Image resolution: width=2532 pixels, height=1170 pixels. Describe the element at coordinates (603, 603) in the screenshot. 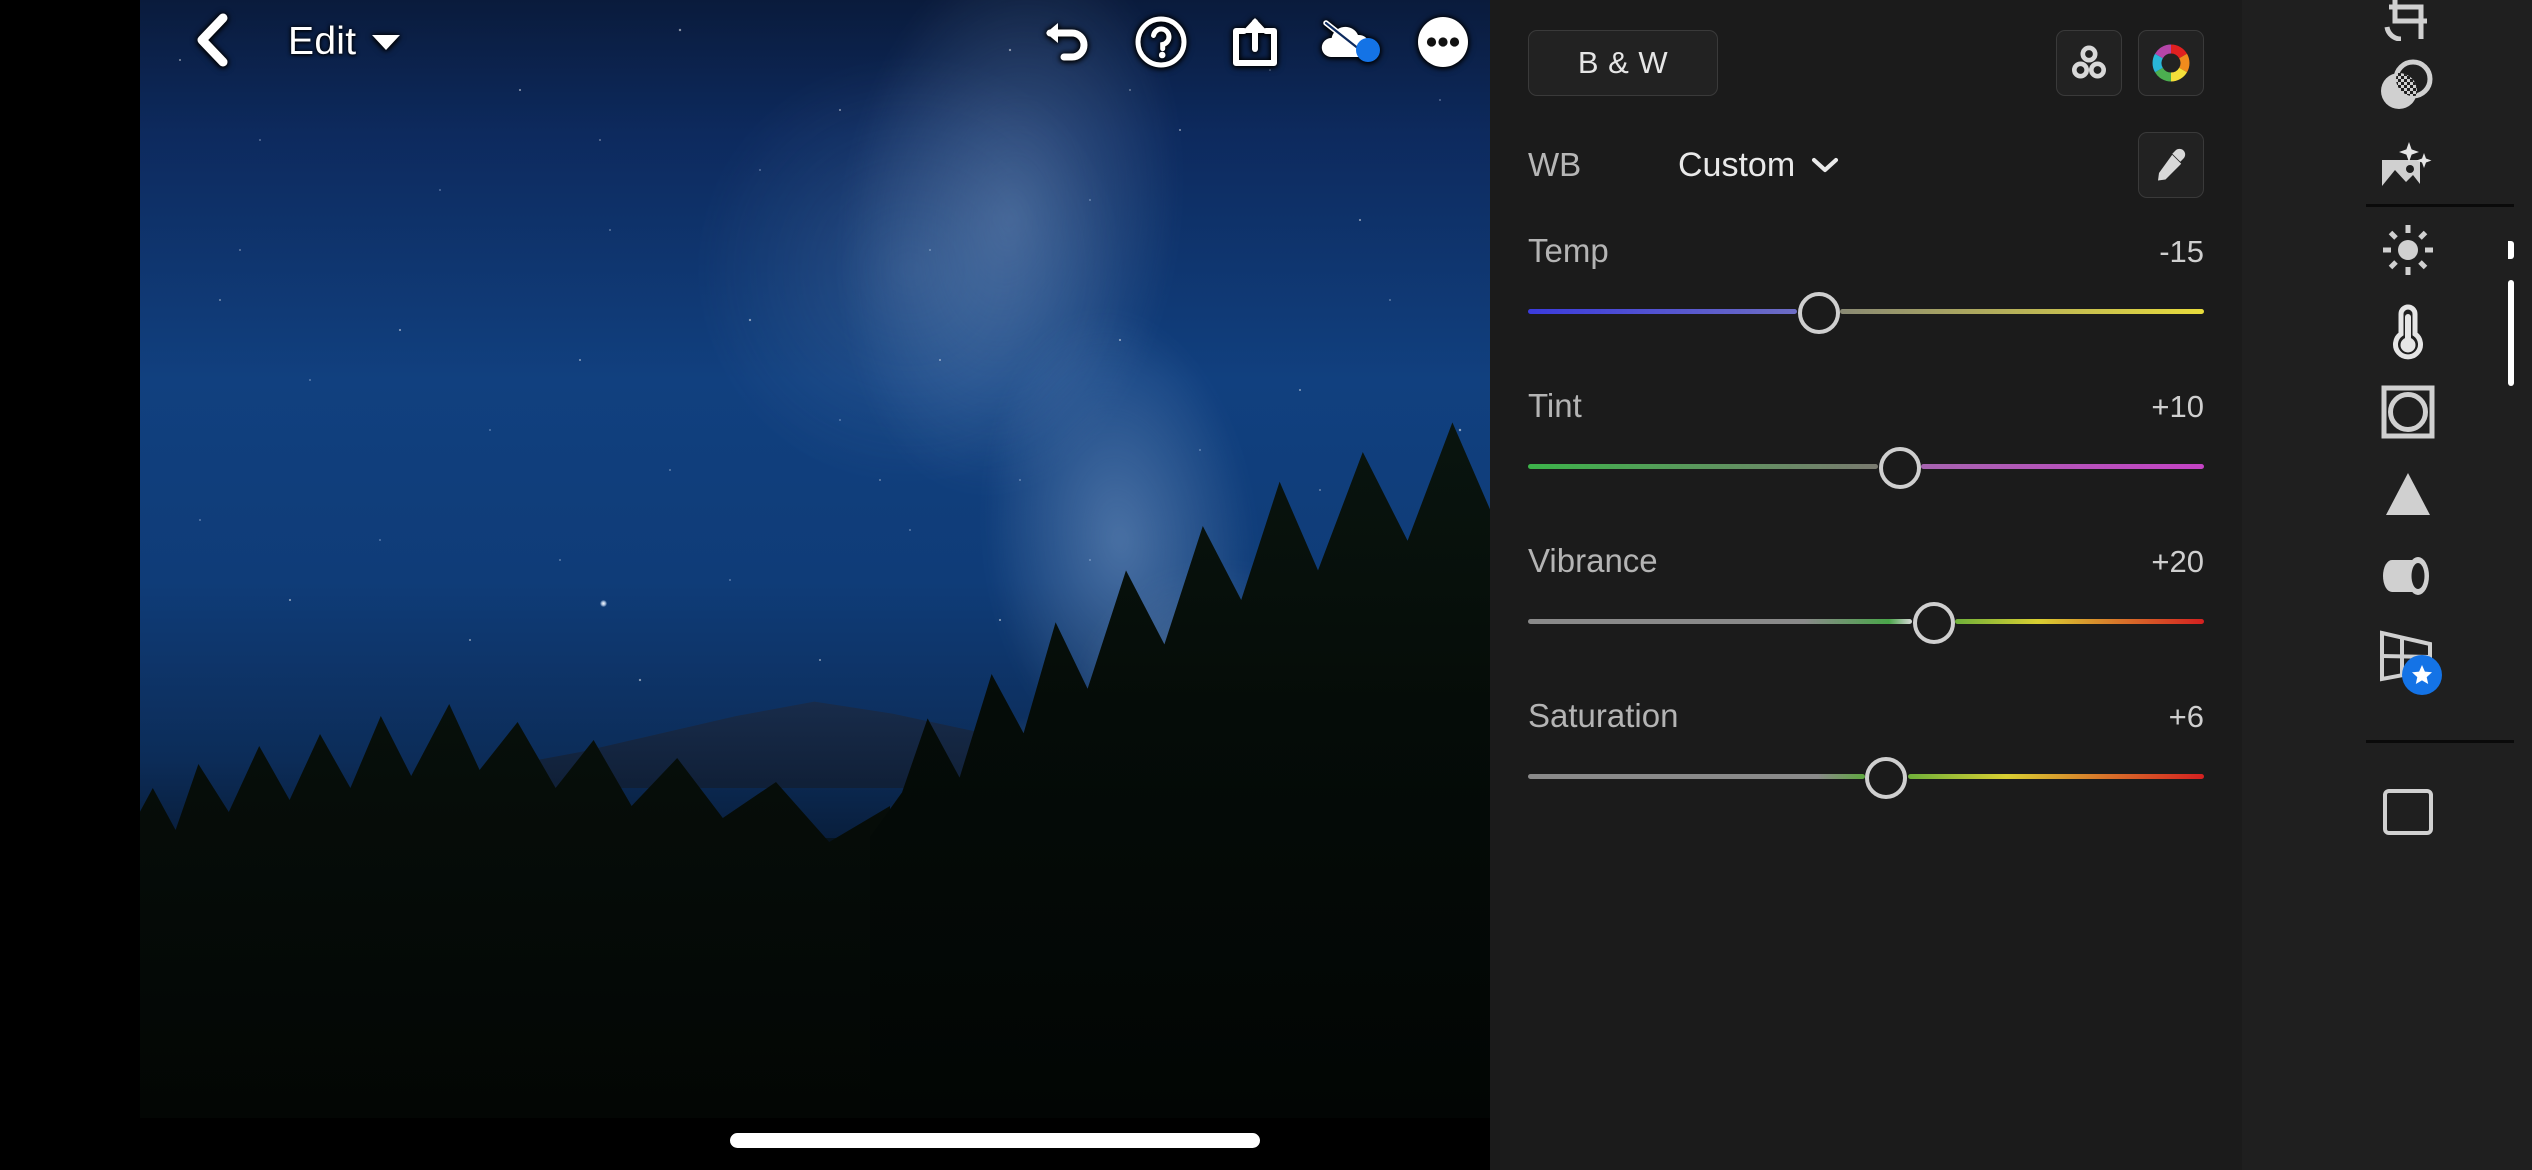

I see `bright-star` at that location.